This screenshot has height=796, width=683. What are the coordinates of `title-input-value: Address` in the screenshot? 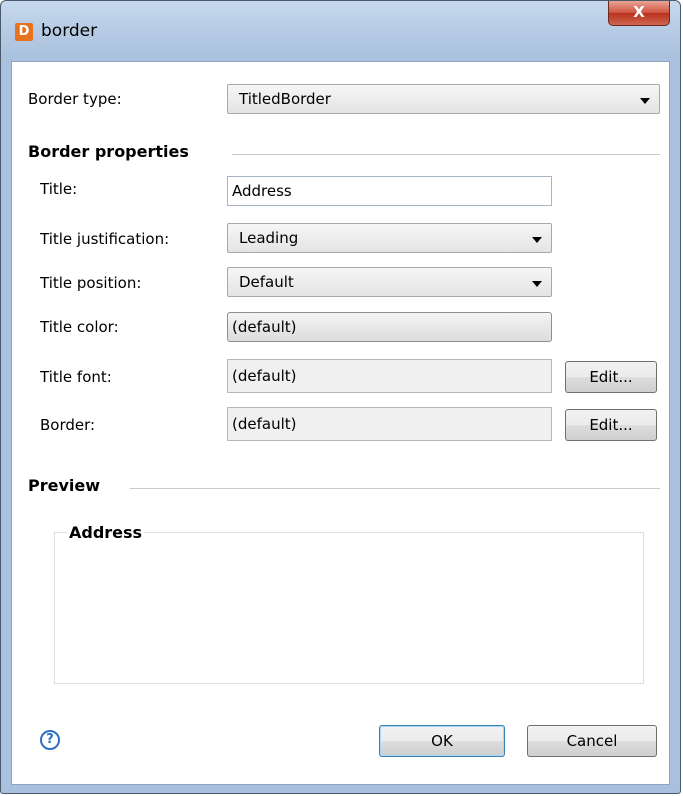 It's located at (262, 191).